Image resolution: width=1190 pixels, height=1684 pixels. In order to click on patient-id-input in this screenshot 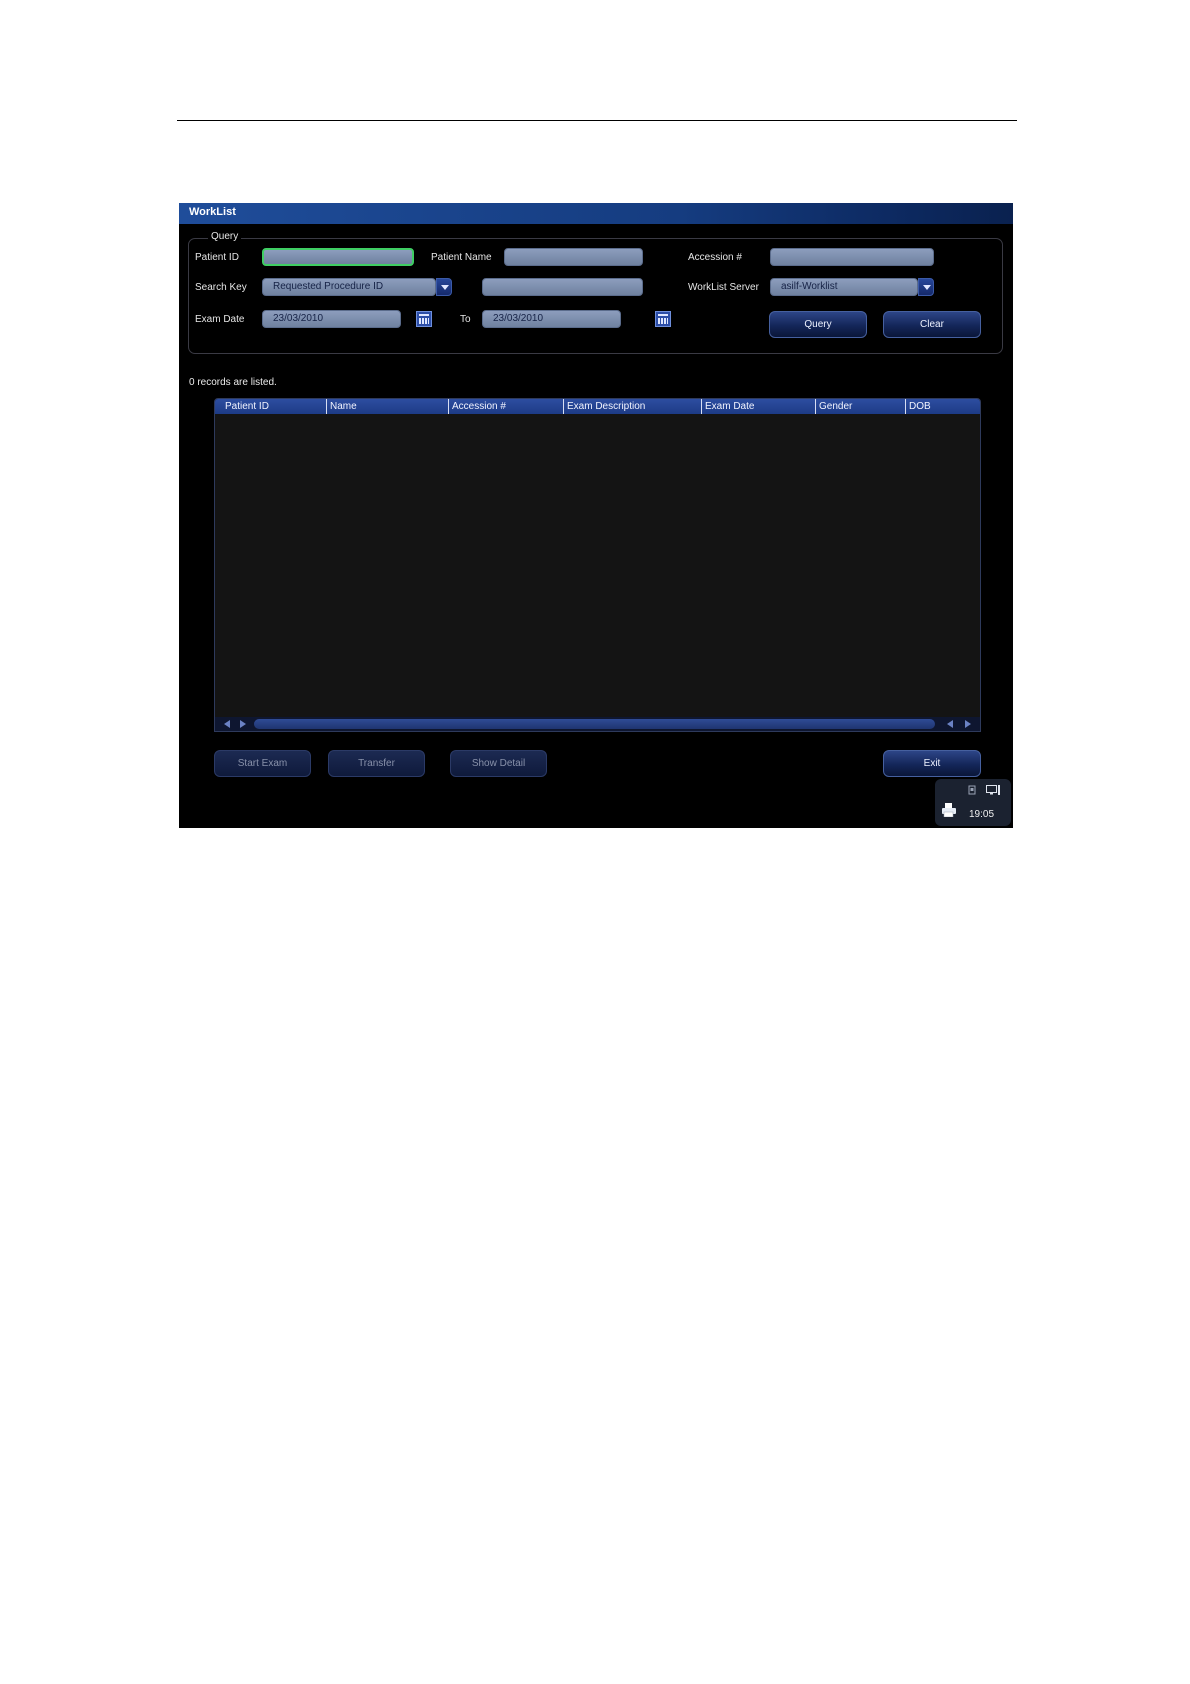, I will do `click(338, 257)`.